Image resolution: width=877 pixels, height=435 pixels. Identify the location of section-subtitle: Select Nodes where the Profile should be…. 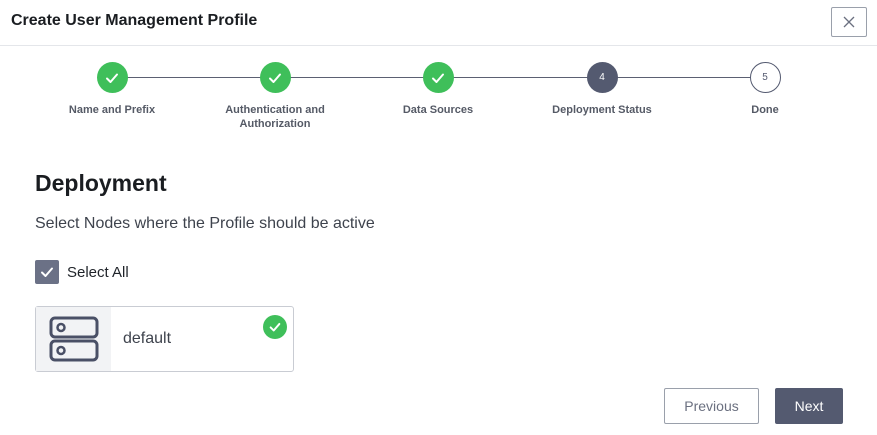
(205, 223).